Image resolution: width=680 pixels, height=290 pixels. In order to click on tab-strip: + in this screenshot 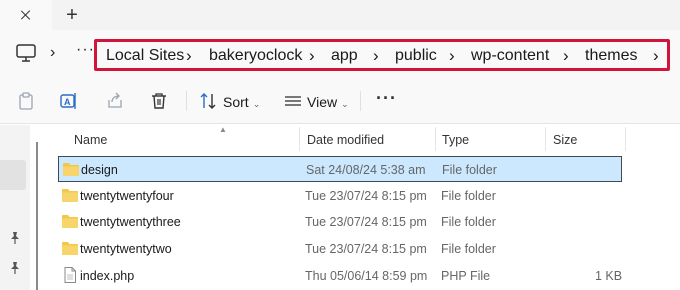, I will do `click(340, 15)`.